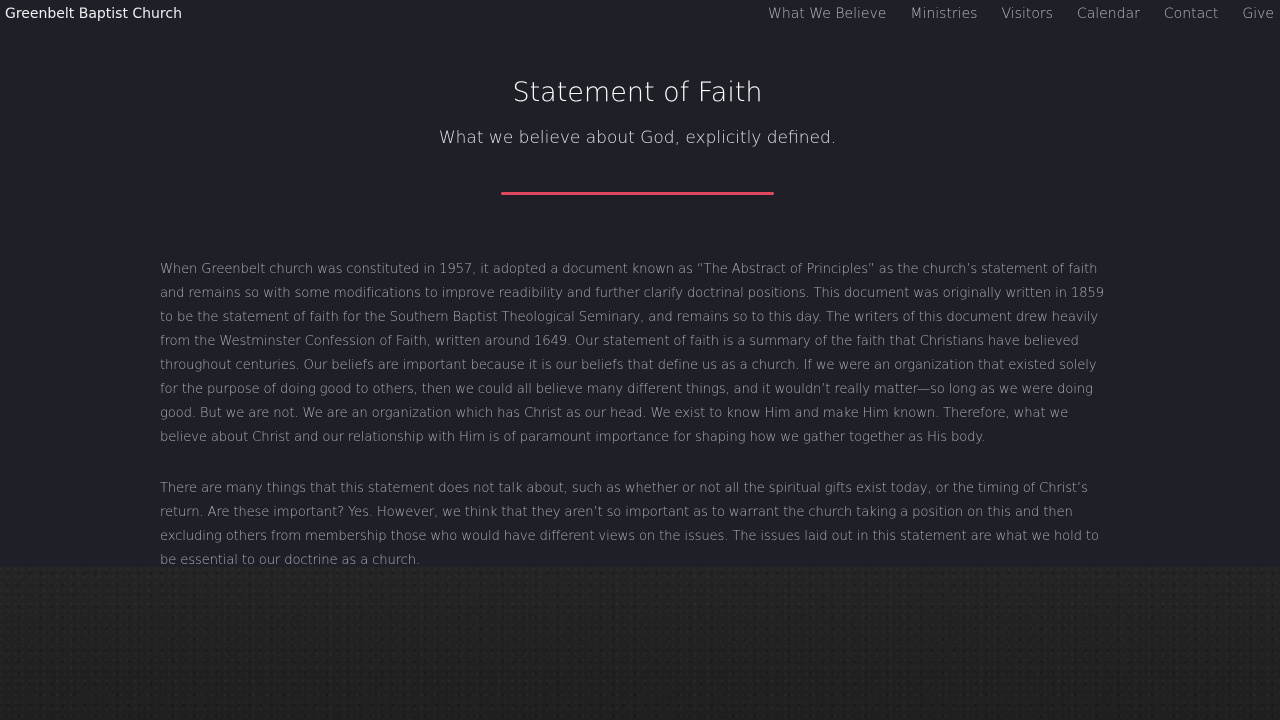 Image resolution: width=1280 pixels, height=720 pixels. What do you see at coordinates (827, 14) in the screenshot?
I see `nav-link-what-we-believe: What We Believe` at bounding box center [827, 14].